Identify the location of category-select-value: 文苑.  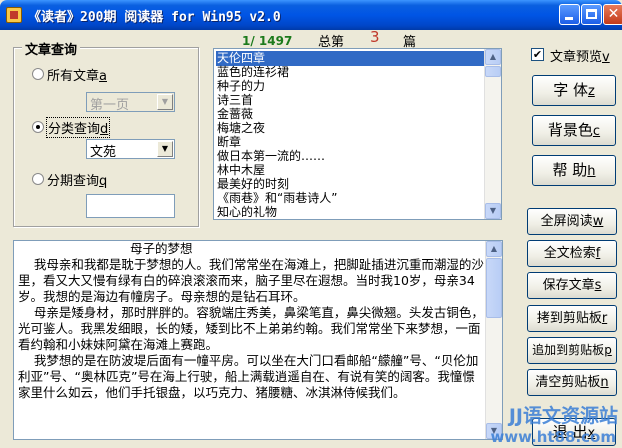
(103, 152).